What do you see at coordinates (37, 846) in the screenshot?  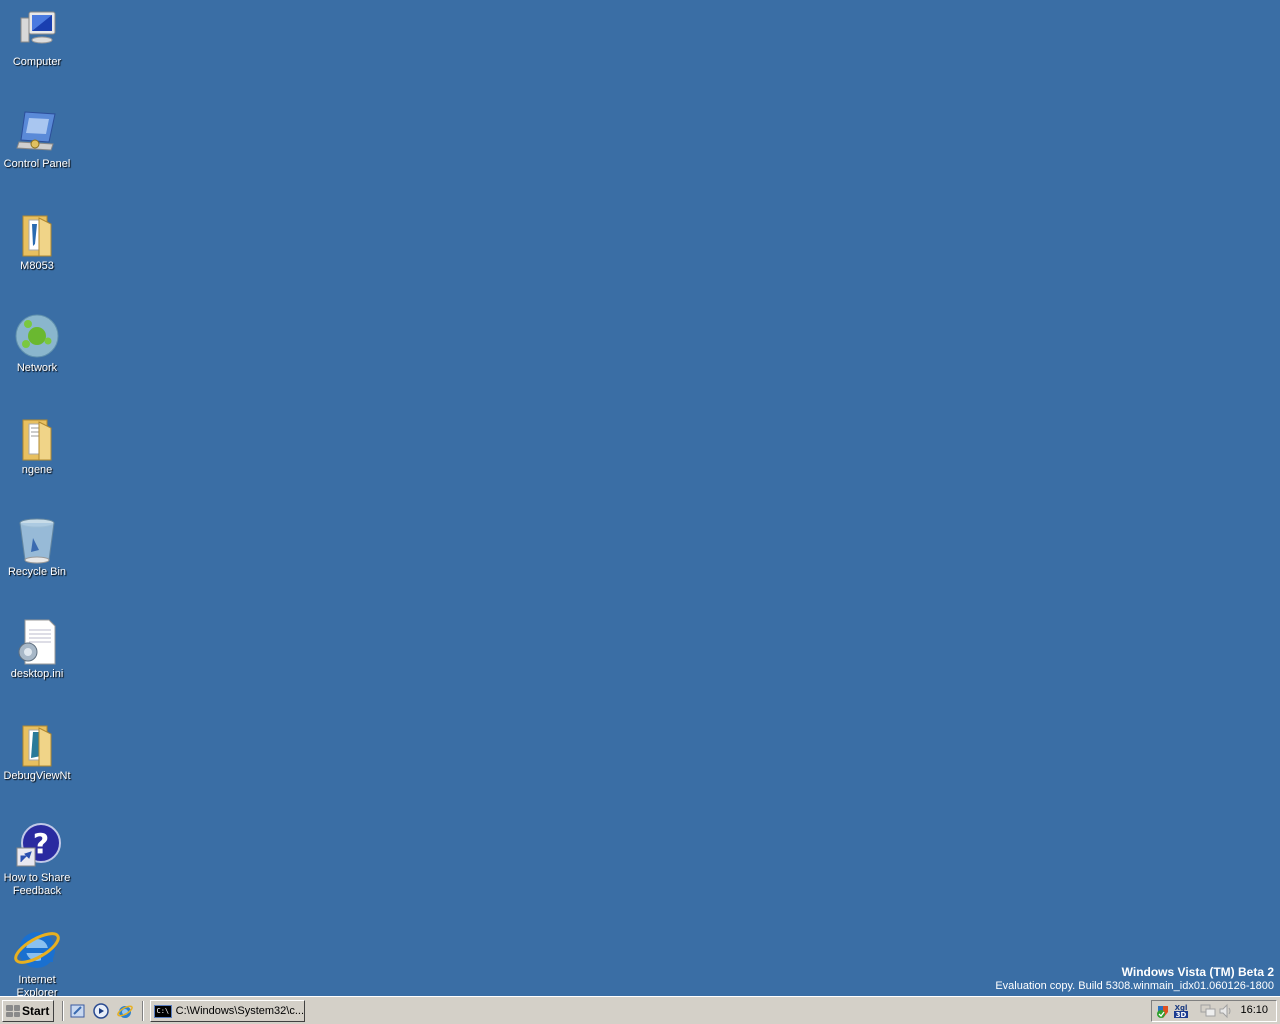 I see `help-shortcut-icon: ?` at bounding box center [37, 846].